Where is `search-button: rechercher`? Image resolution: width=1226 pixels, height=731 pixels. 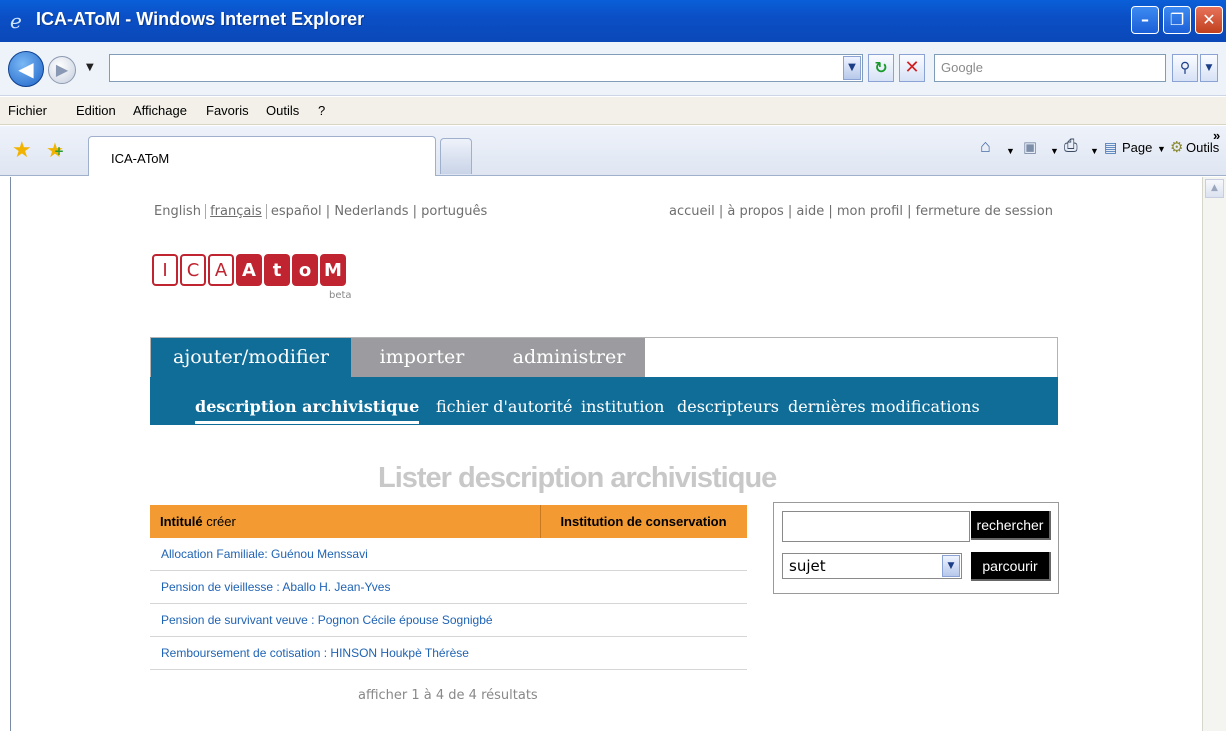
search-button: rechercher is located at coordinates (1011, 525).